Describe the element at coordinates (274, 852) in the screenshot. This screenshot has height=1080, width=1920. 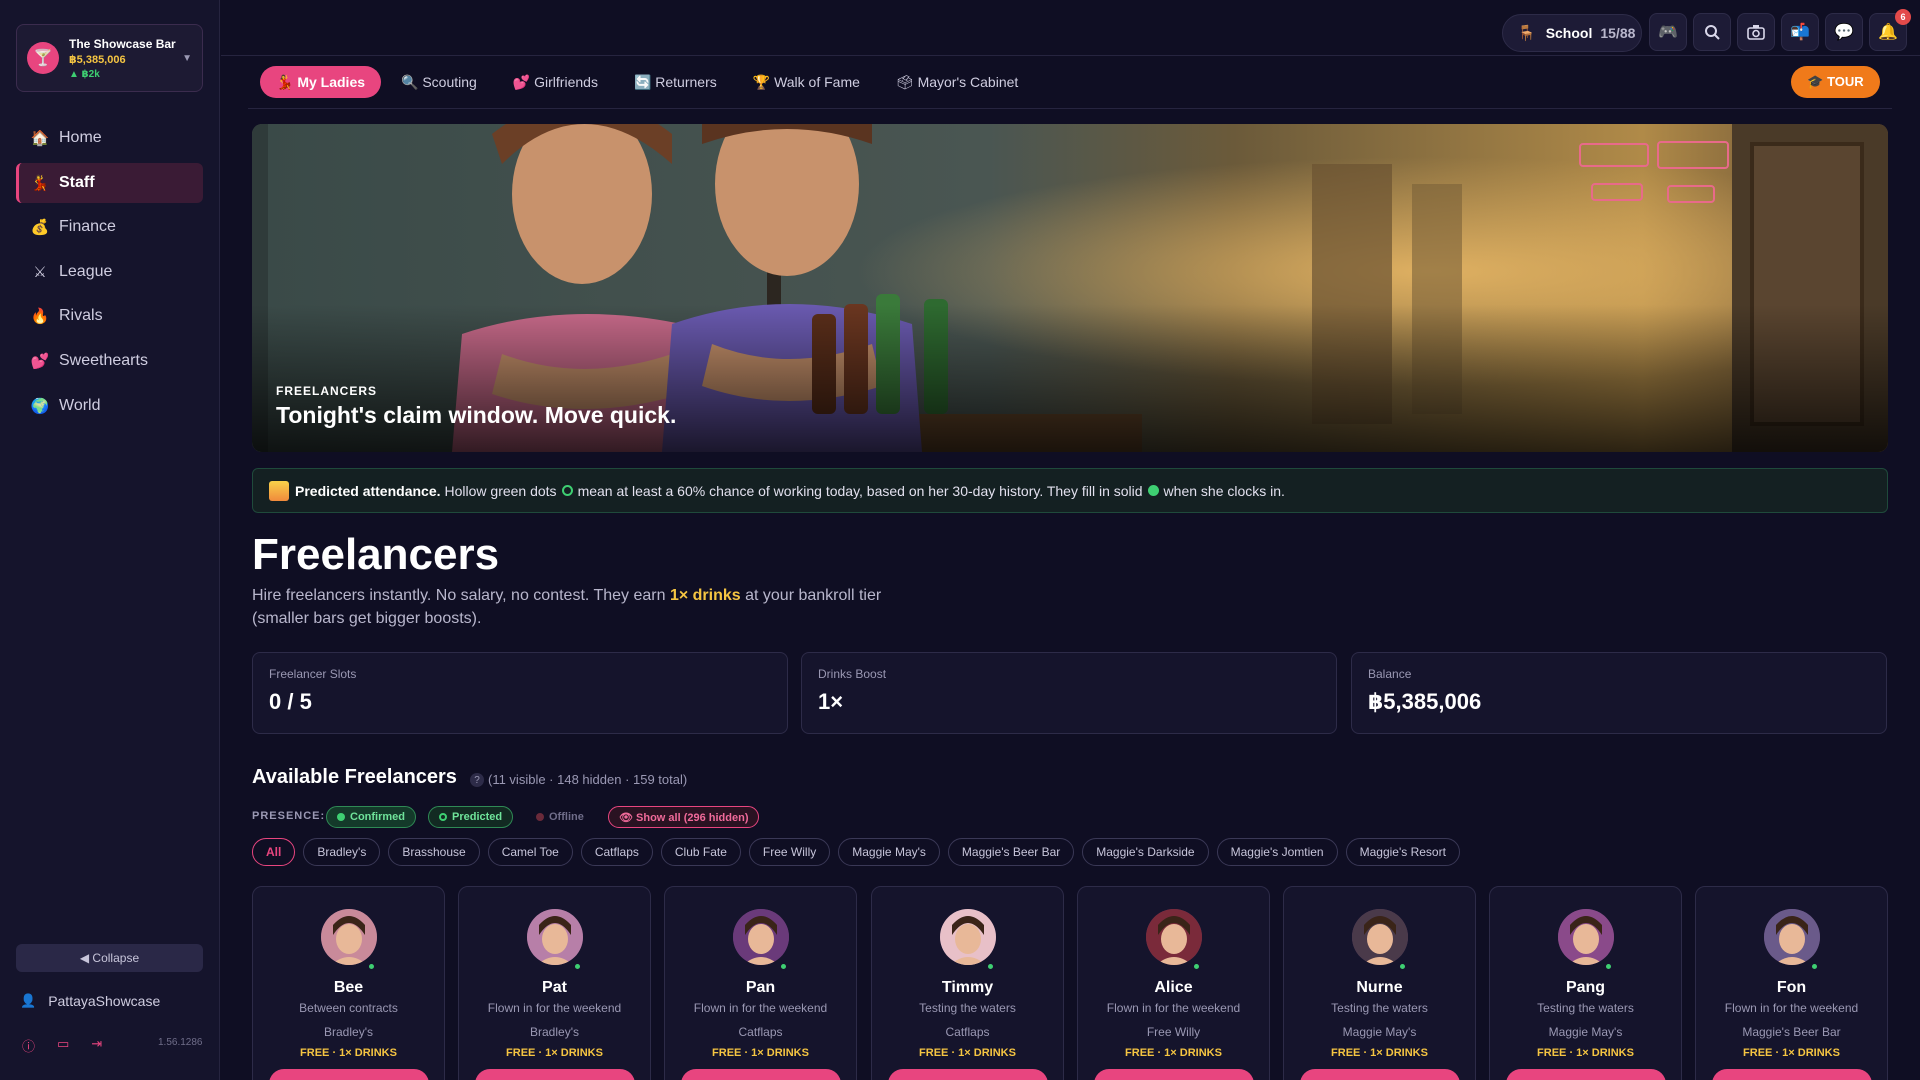
I see `bar-filter-chip: All` at that location.